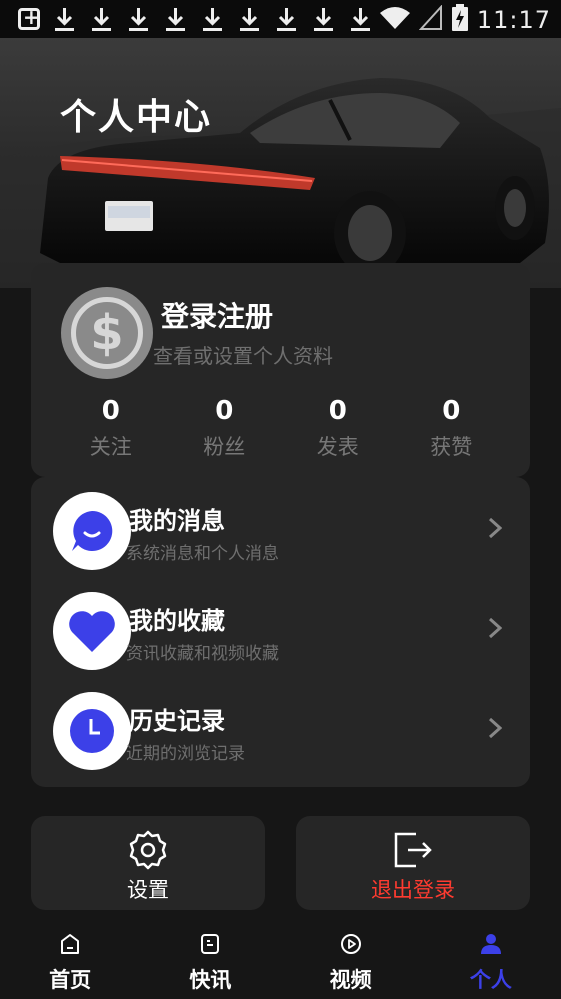 Image resolution: width=561 pixels, height=999 pixels. I want to click on bottom-nav: 首页 快讯 视频 个人, so click(280, 961).